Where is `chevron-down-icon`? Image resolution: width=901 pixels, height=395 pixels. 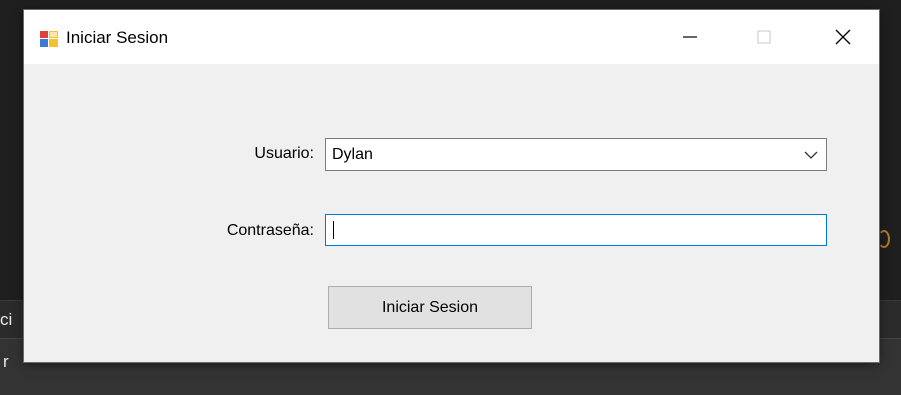 chevron-down-icon is located at coordinates (811, 155).